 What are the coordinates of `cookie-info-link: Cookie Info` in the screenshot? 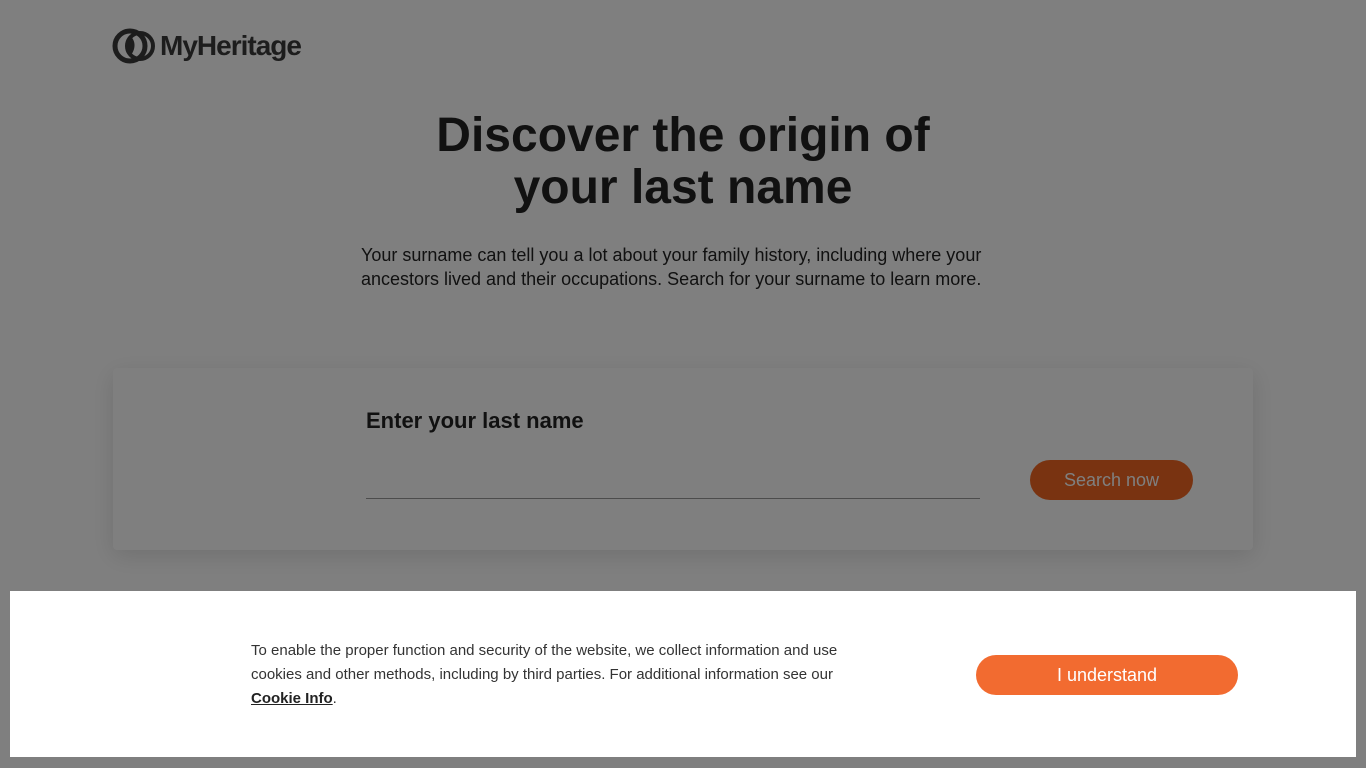 It's located at (292, 698).